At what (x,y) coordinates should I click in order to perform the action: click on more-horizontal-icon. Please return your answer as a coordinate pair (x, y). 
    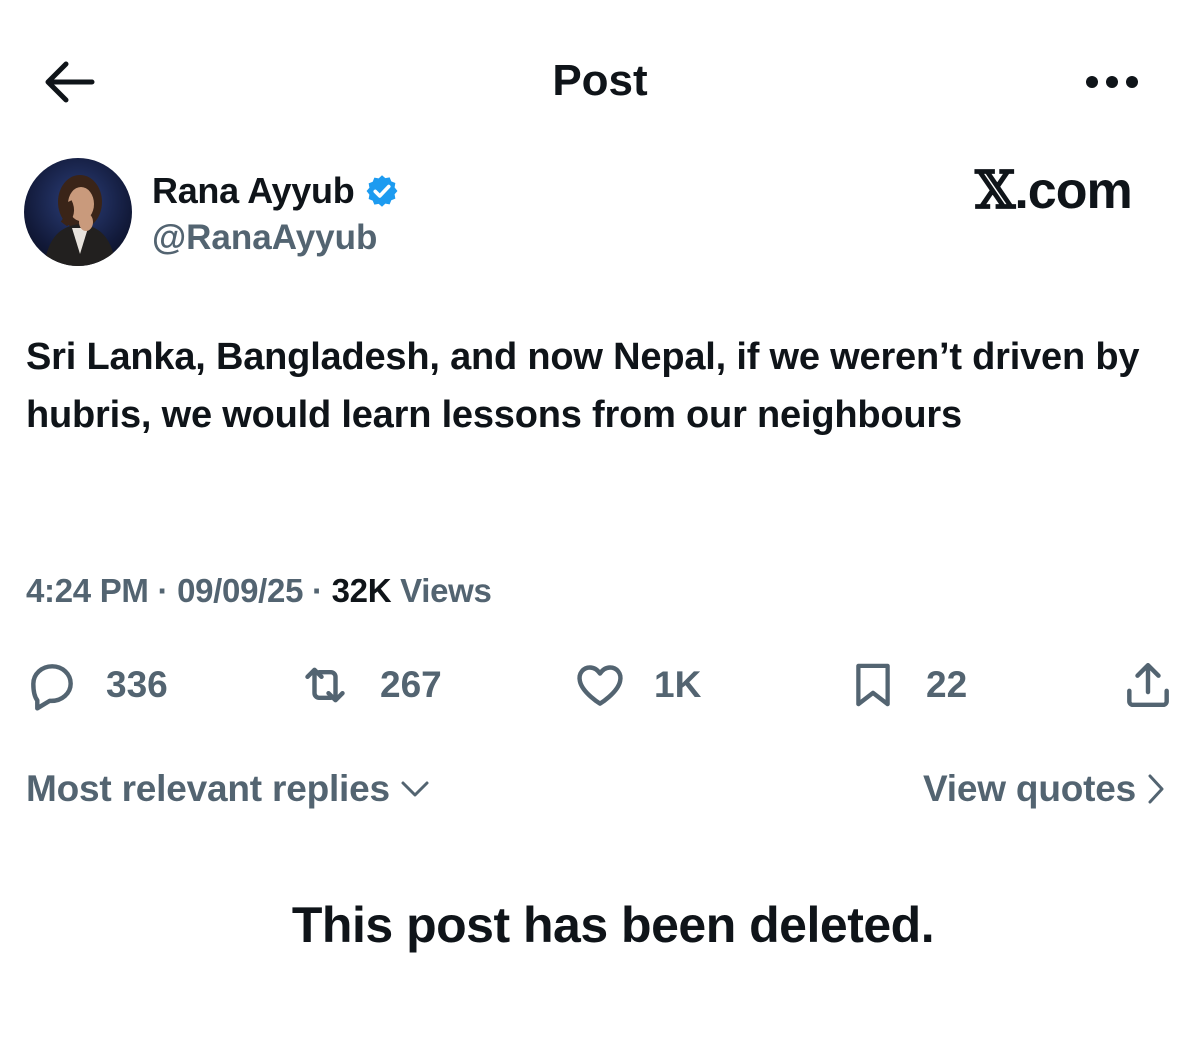
    Looking at the image, I should click on (1112, 82).